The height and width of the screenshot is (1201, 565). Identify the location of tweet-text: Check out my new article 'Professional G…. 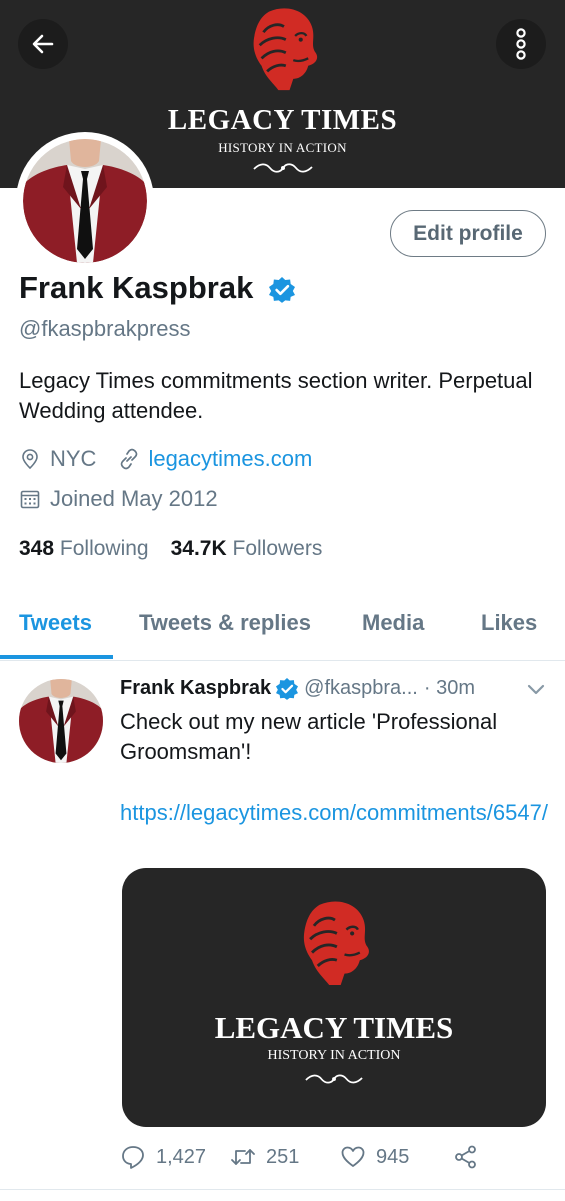
(309, 736).